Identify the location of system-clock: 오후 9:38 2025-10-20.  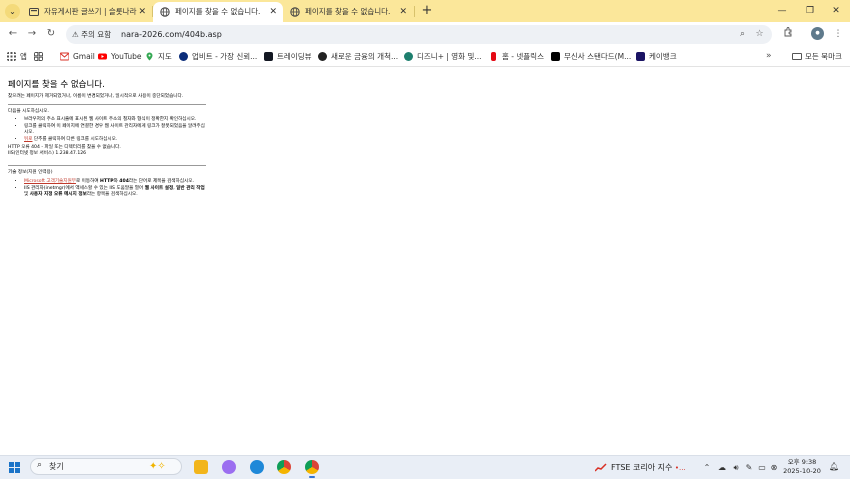
(802, 467).